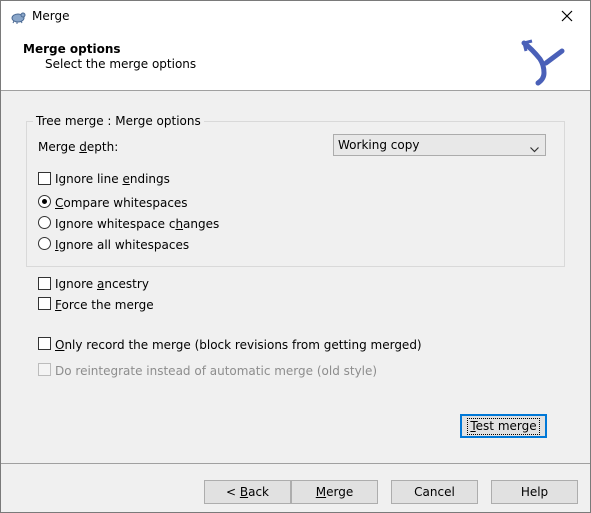  Describe the element at coordinates (72, 49) in the screenshot. I see `page-title: Merge options` at that location.